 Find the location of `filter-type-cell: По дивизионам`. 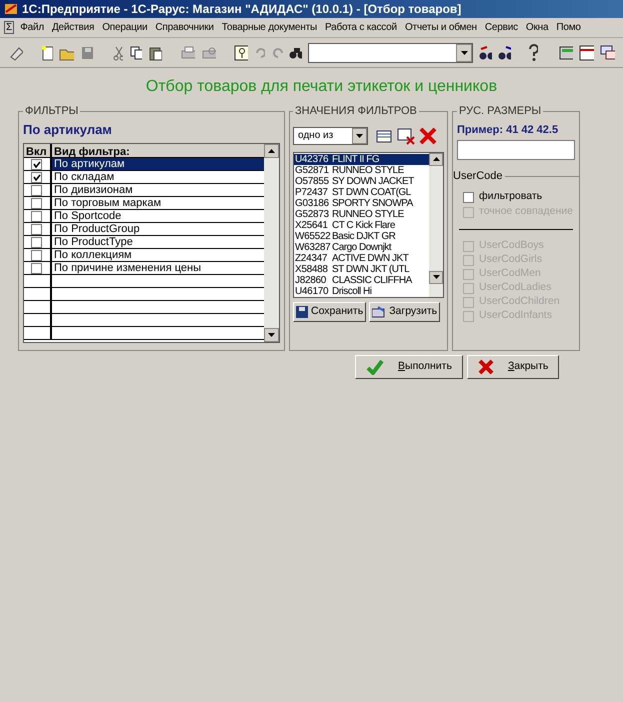

filter-type-cell: По дивизионам is located at coordinates (93, 190).